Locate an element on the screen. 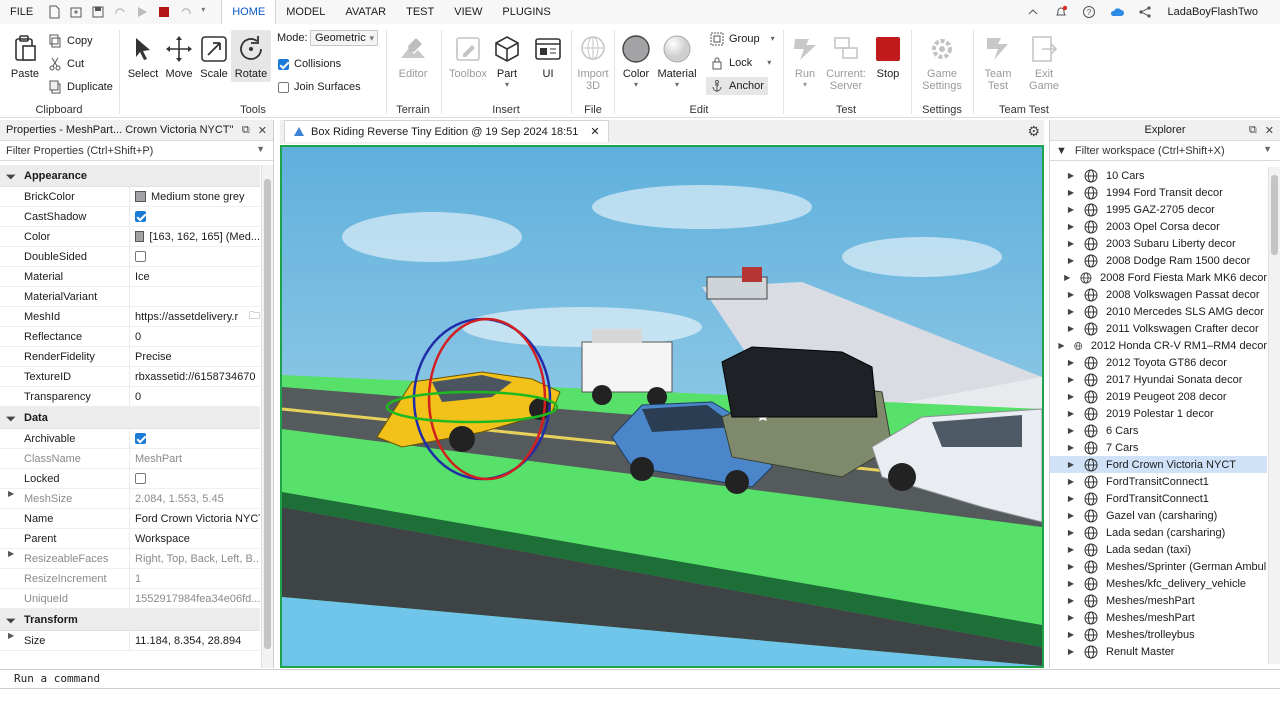 The width and height of the screenshot is (1280, 720). section-transform: Transform is located at coordinates (130, 620).